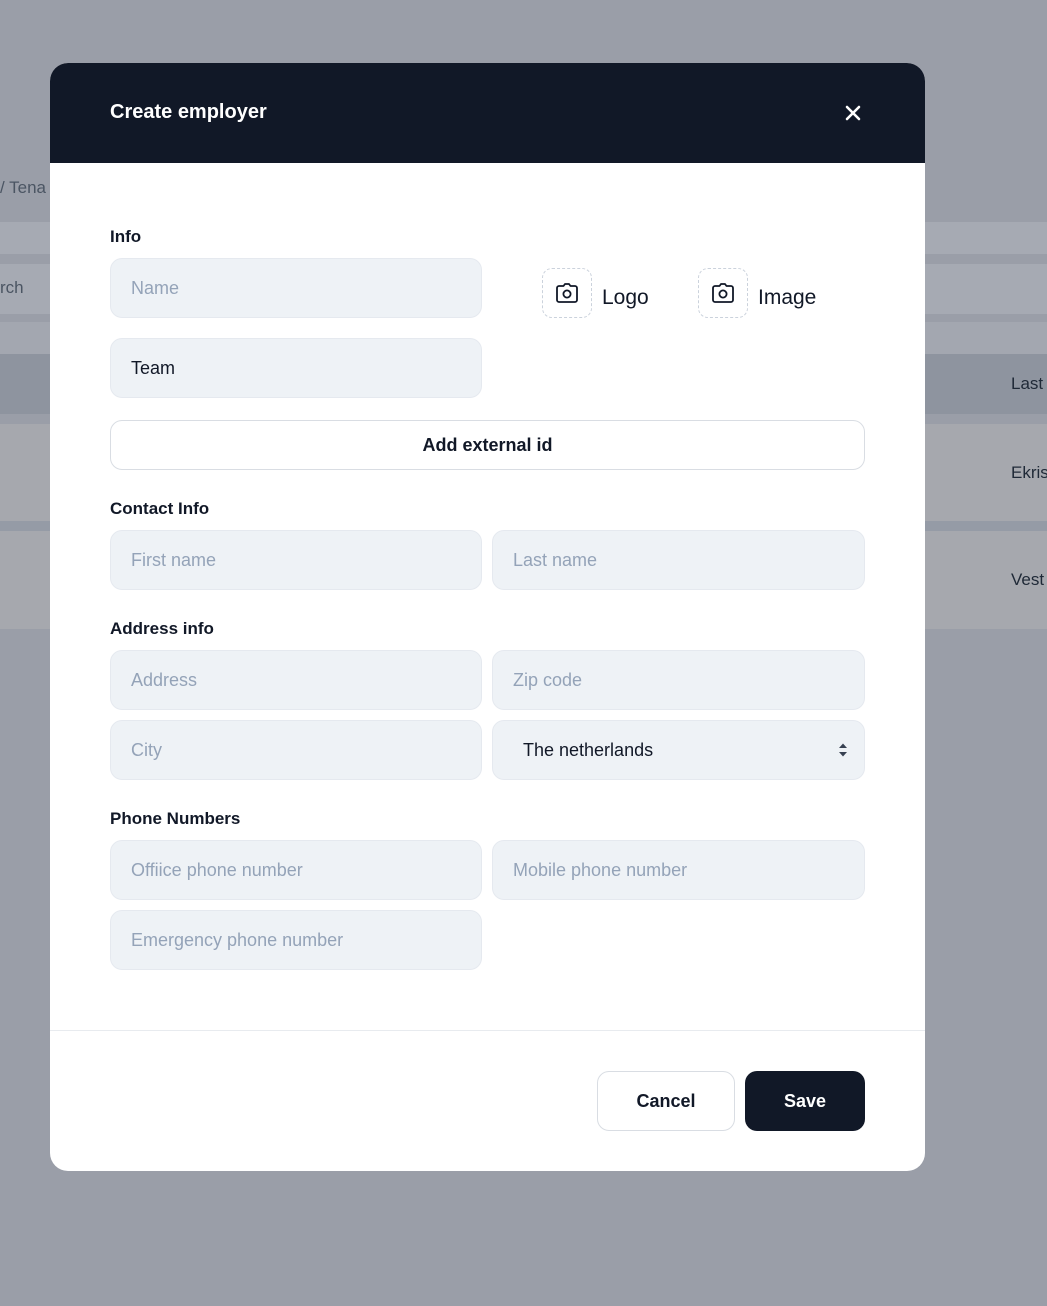  What do you see at coordinates (1029, 472) in the screenshot?
I see `table-cell: Ekris` at bounding box center [1029, 472].